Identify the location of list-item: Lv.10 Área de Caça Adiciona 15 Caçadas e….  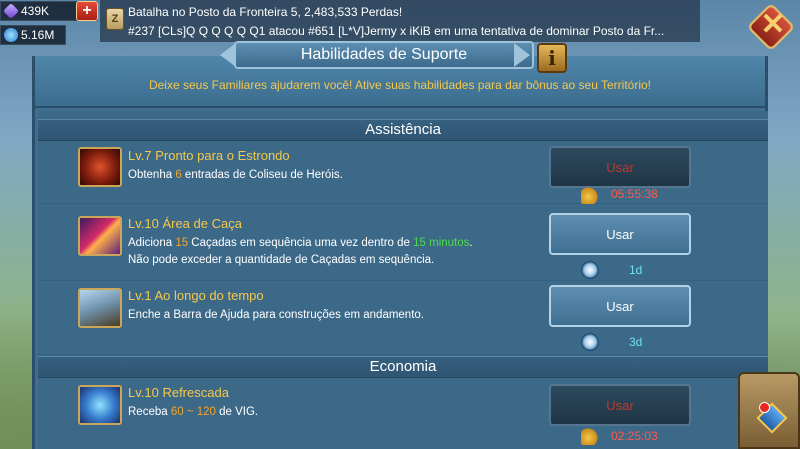
(403, 246).